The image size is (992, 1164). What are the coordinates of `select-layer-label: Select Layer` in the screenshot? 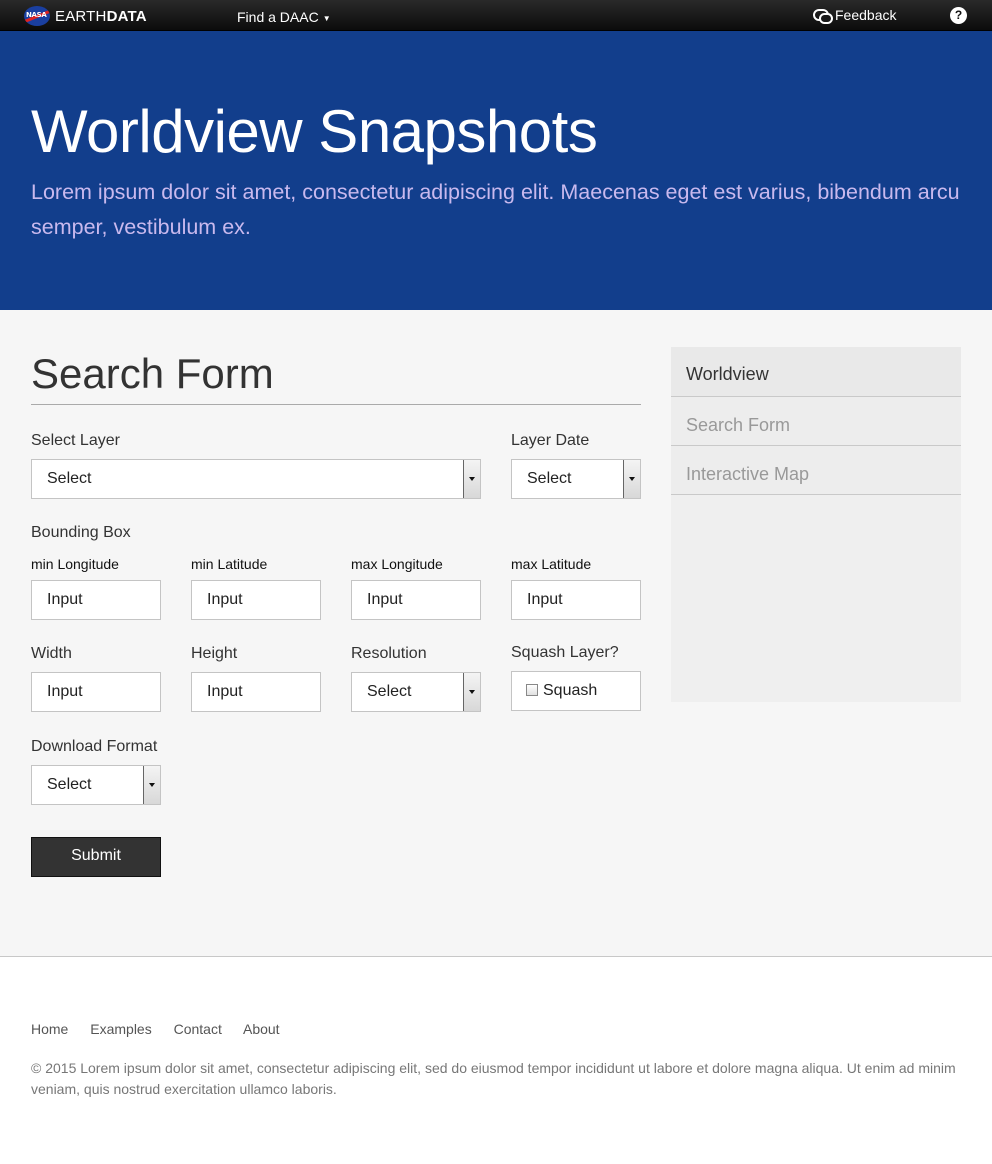 It's located at (75, 440).